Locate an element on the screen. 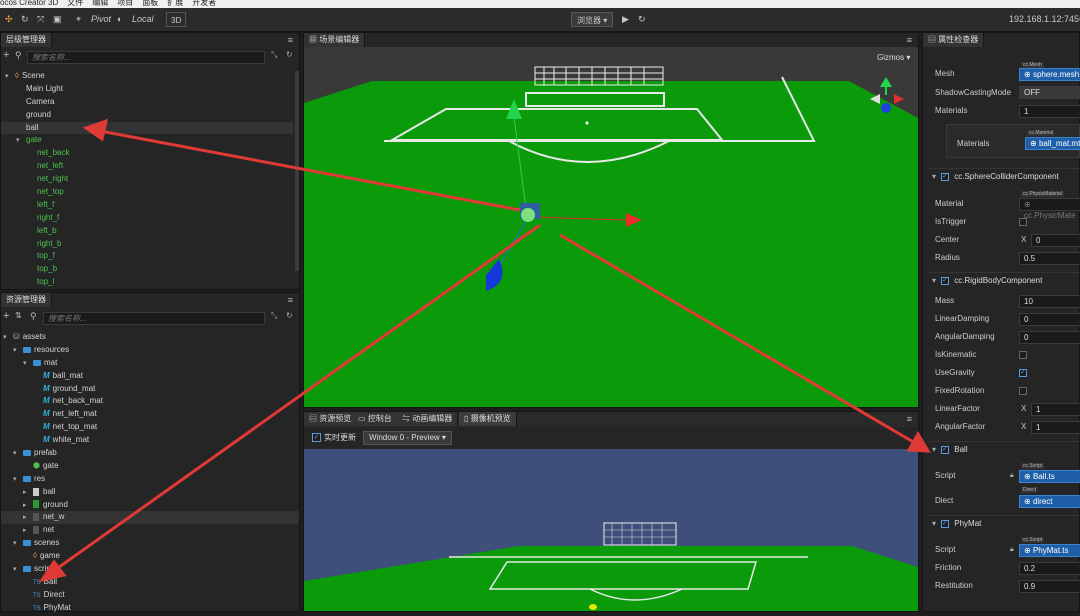  3d-toggle: 3D is located at coordinates (176, 19).